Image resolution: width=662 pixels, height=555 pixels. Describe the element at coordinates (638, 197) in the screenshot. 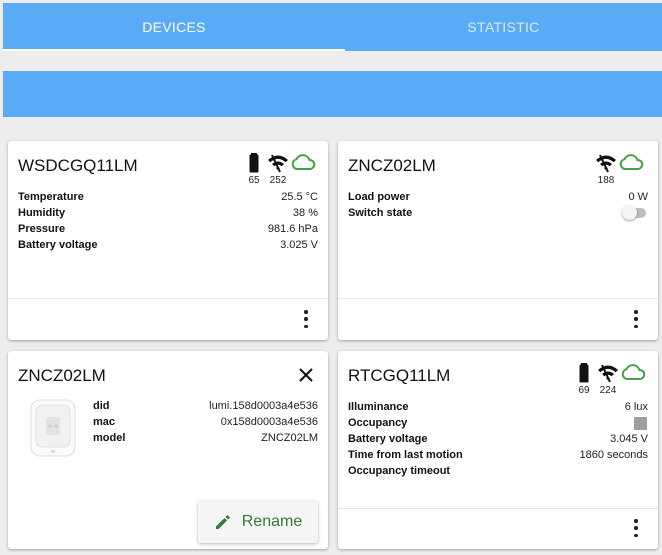

I see `reading-value: 0 W` at that location.